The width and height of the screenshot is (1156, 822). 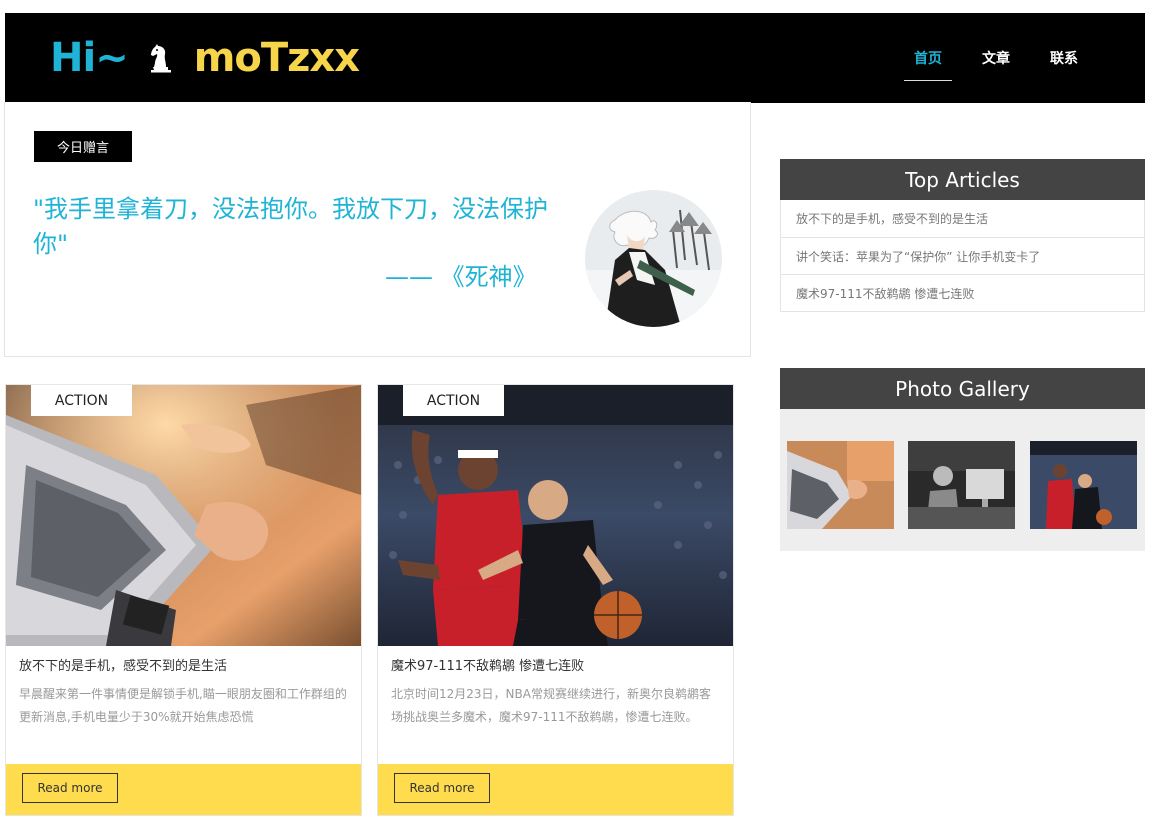 What do you see at coordinates (653, 258) in the screenshot?
I see `quote-avatar` at bounding box center [653, 258].